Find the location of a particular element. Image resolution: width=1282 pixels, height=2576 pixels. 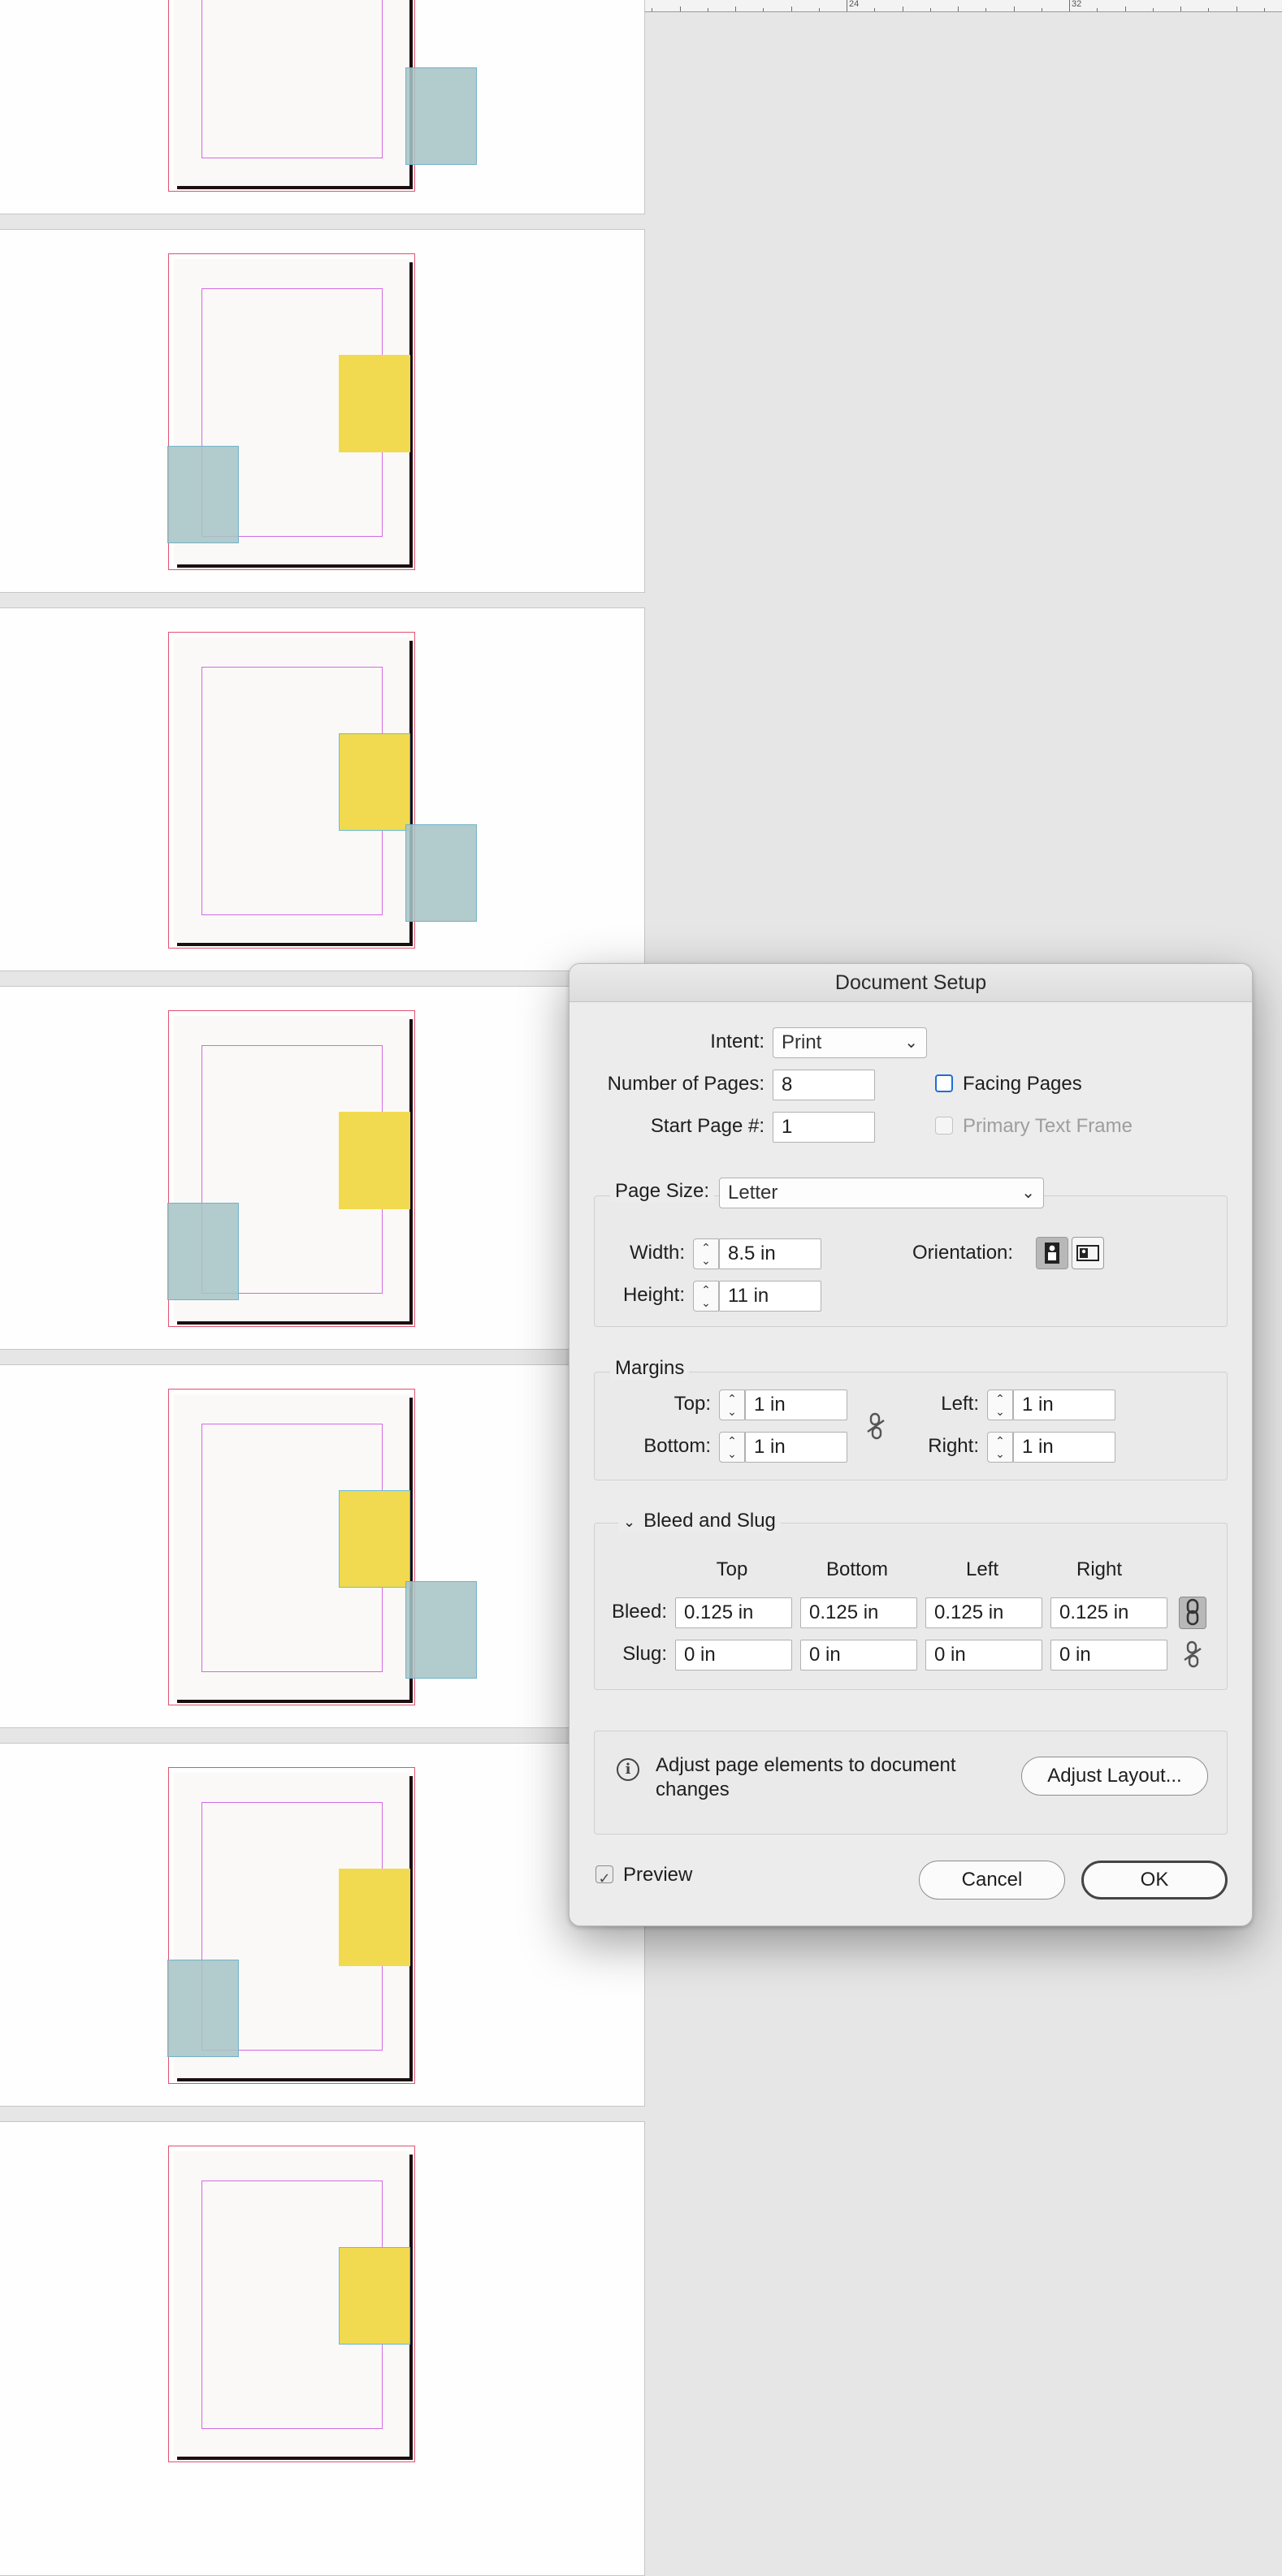

intent-select: Print ⌄ is located at coordinates (850, 1043).